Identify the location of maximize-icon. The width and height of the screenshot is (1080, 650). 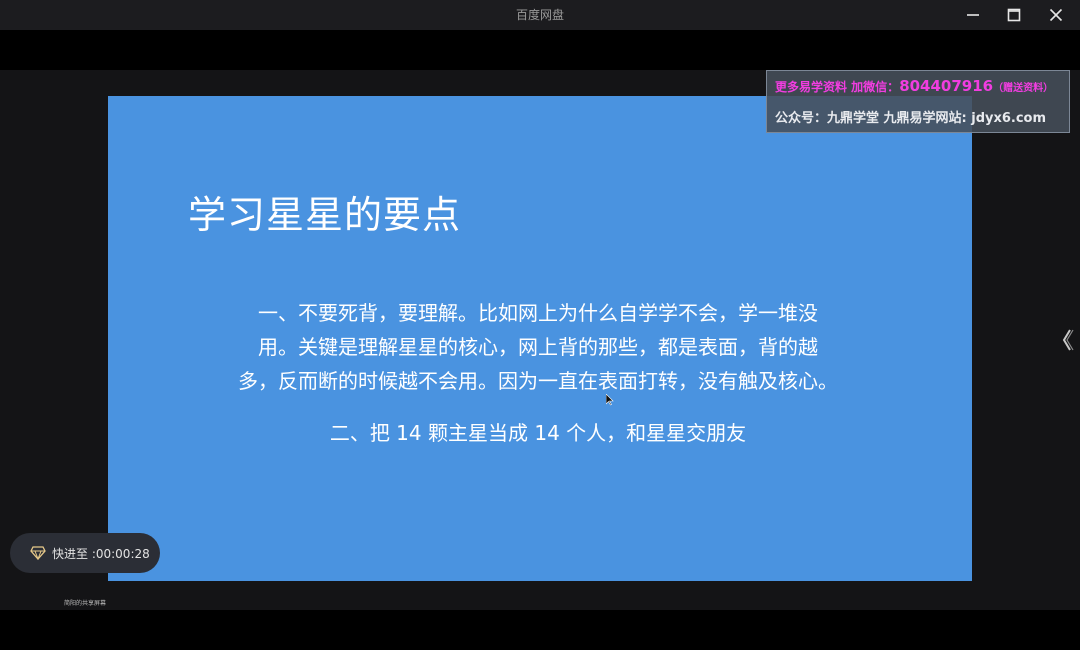
(1014, 15).